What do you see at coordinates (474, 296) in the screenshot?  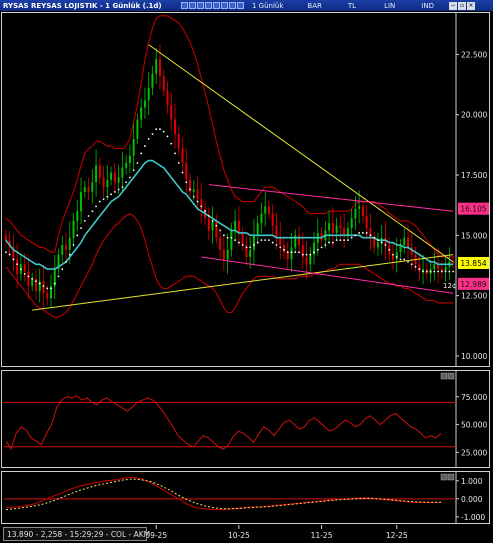 I see `price-tick-label: 12.500` at bounding box center [474, 296].